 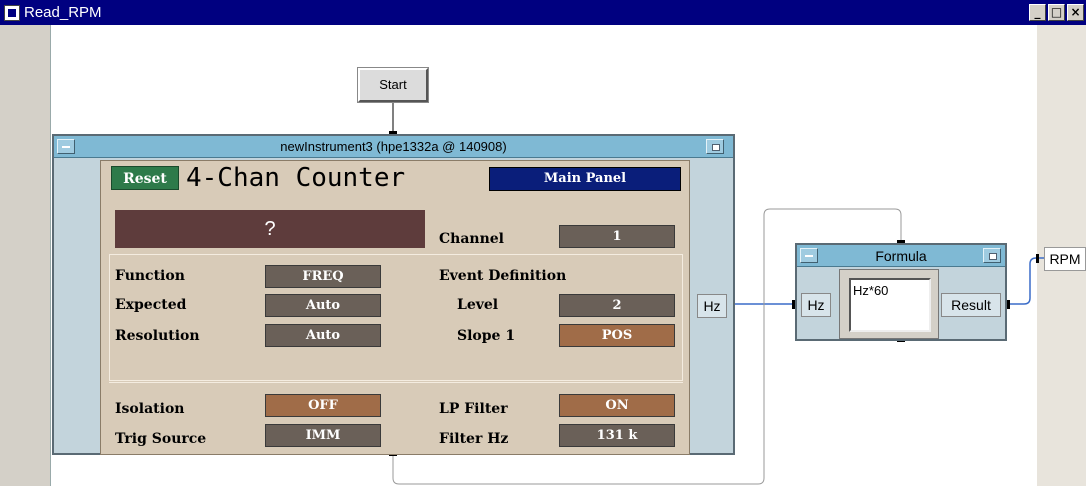 I want to click on function-label: Function, so click(x=150, y=276).